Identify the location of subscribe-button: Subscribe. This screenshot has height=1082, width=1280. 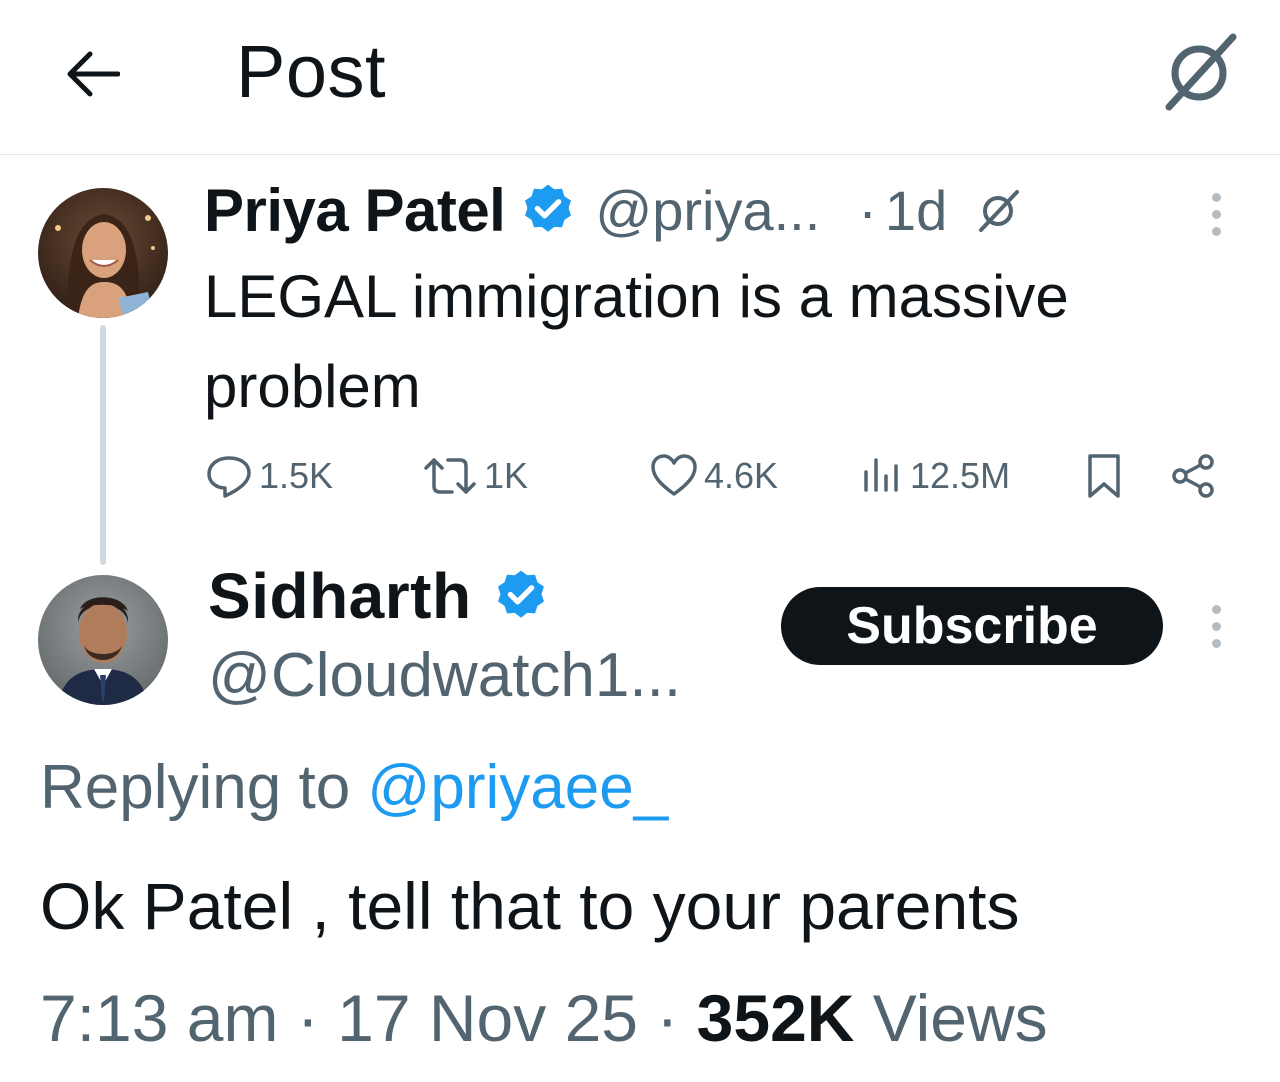
(972, 626).